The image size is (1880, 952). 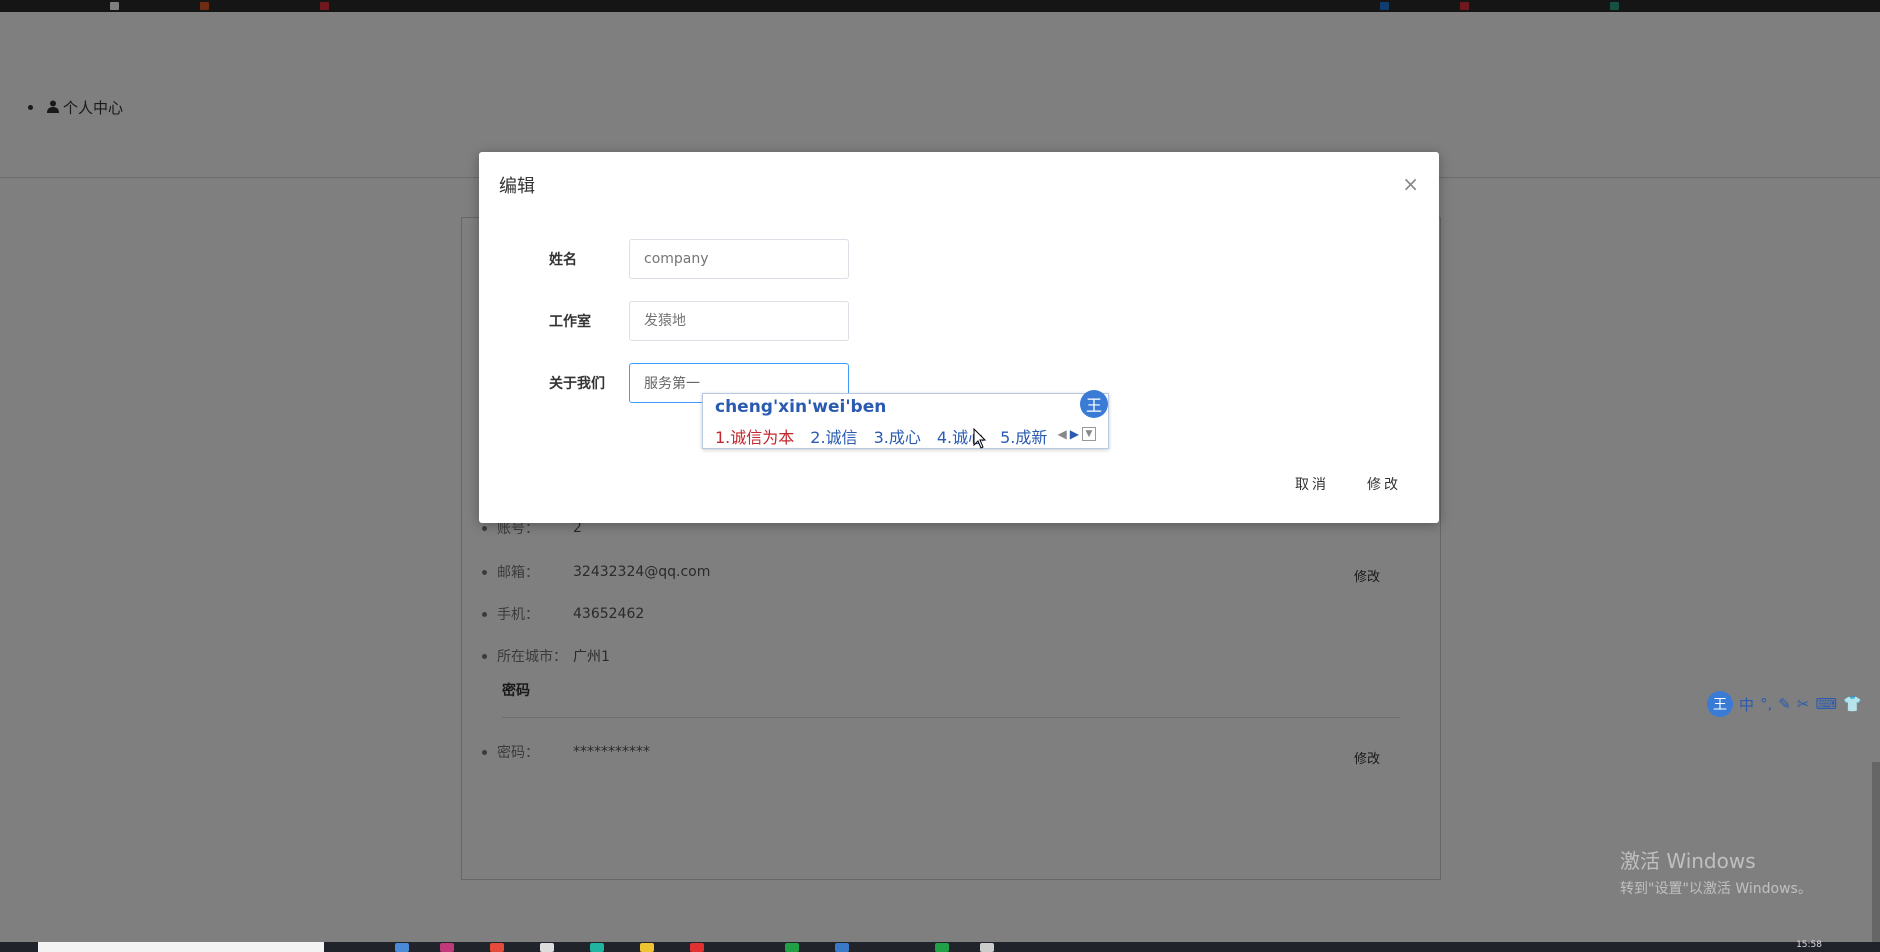 I want to click on ime-candidate: 1.诚信为本, so click(x=754, y=436).